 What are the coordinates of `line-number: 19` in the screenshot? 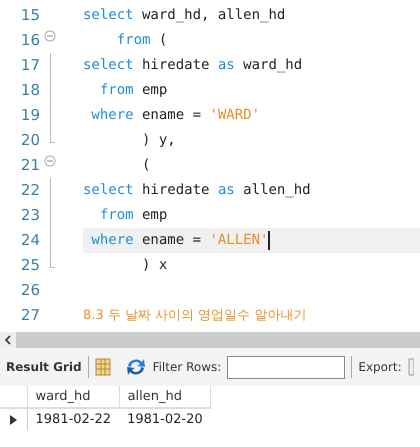 It's located at (30, 115).